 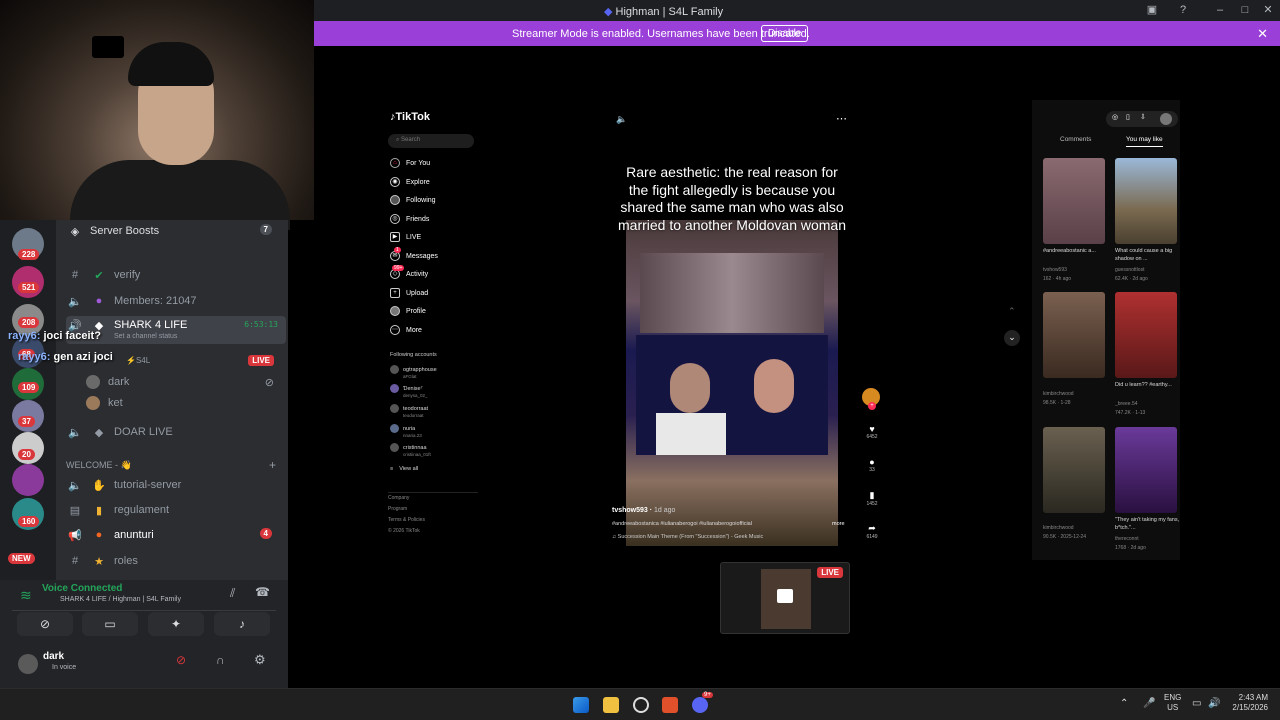 I want to click on nav-for-you: ⌂ For You, so click(x=410, y=163).